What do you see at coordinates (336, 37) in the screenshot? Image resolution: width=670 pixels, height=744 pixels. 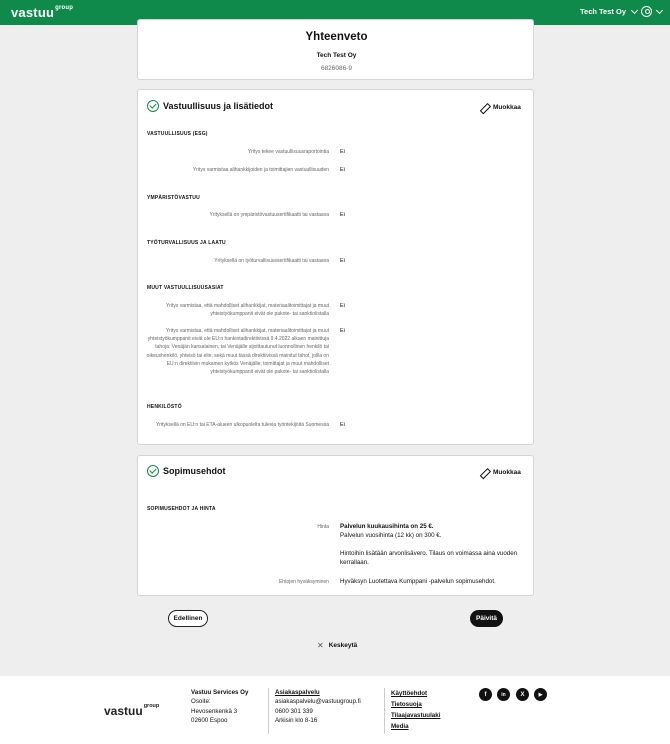 I see `page-title: Yhteenveto` at bounding box center [336, 37].